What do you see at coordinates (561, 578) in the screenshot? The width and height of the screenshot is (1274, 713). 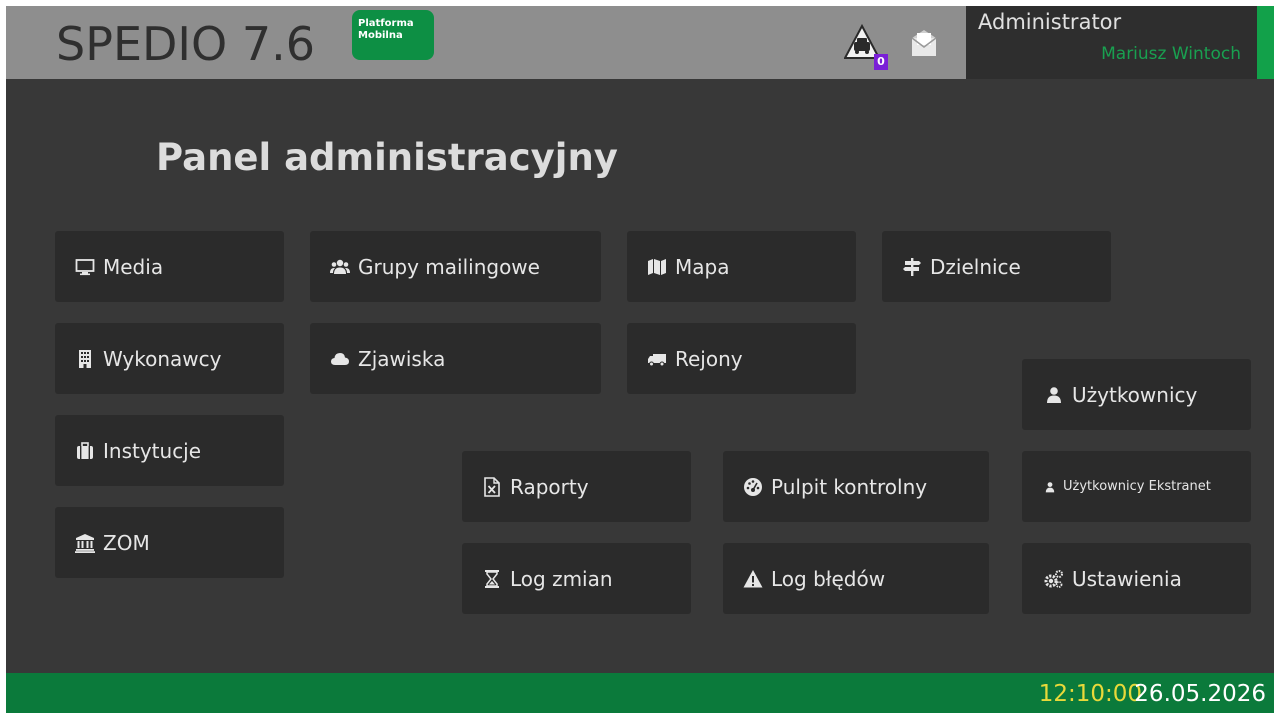 I see `tile-label: Log zmian` at bounding box center [561, 578].